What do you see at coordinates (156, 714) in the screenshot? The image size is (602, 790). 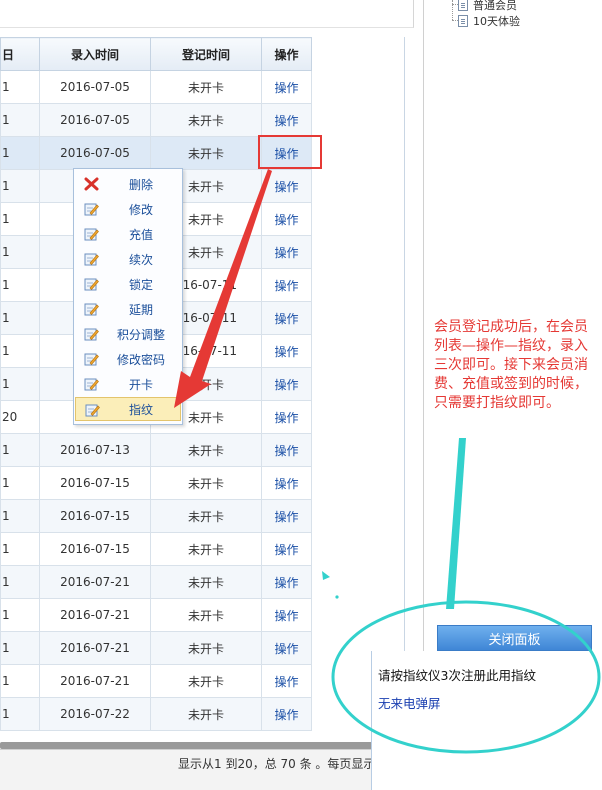 I see `table-row: 1 2016-07-22 未开卡 操作` at bounding box center [156, 714].